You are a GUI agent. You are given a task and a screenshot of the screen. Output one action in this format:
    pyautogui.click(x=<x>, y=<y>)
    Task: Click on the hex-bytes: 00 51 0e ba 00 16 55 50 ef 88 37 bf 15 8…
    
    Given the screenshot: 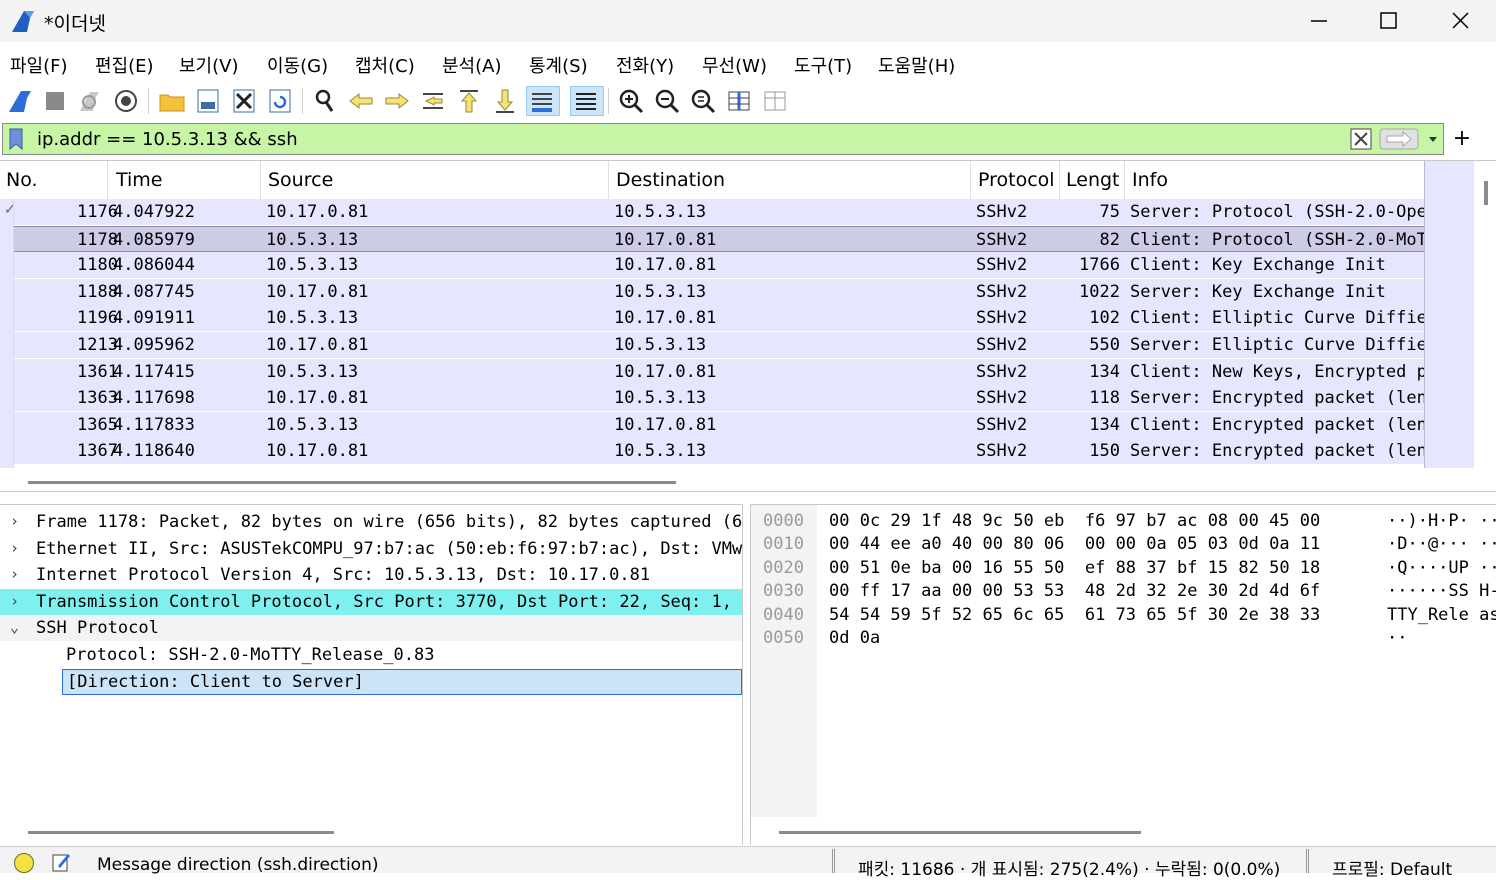 What is the action you would take?
    pyautogui.click(x=1074, y=568)
    